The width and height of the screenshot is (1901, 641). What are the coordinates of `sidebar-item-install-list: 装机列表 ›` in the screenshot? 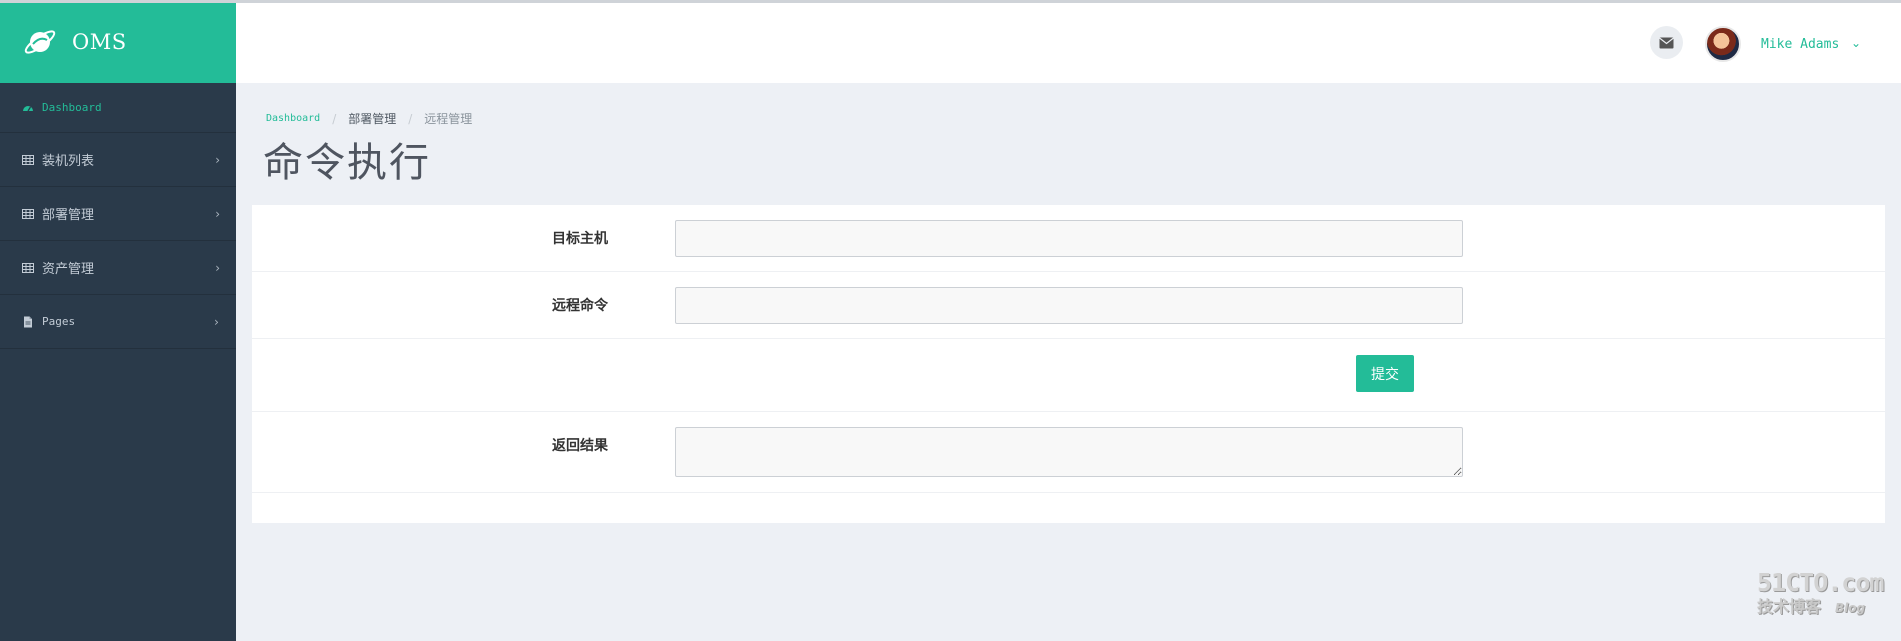 It's located at (118, 160).